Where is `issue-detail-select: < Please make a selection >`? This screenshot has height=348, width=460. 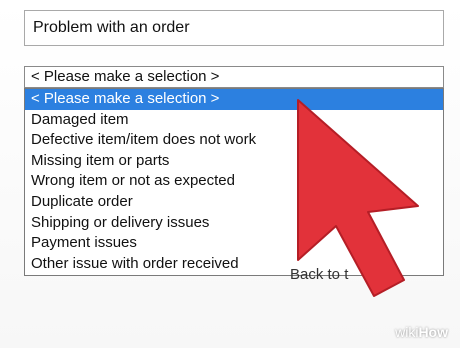
issue-detail-select: < Please make a selection > is located at coordinates (234, 77).